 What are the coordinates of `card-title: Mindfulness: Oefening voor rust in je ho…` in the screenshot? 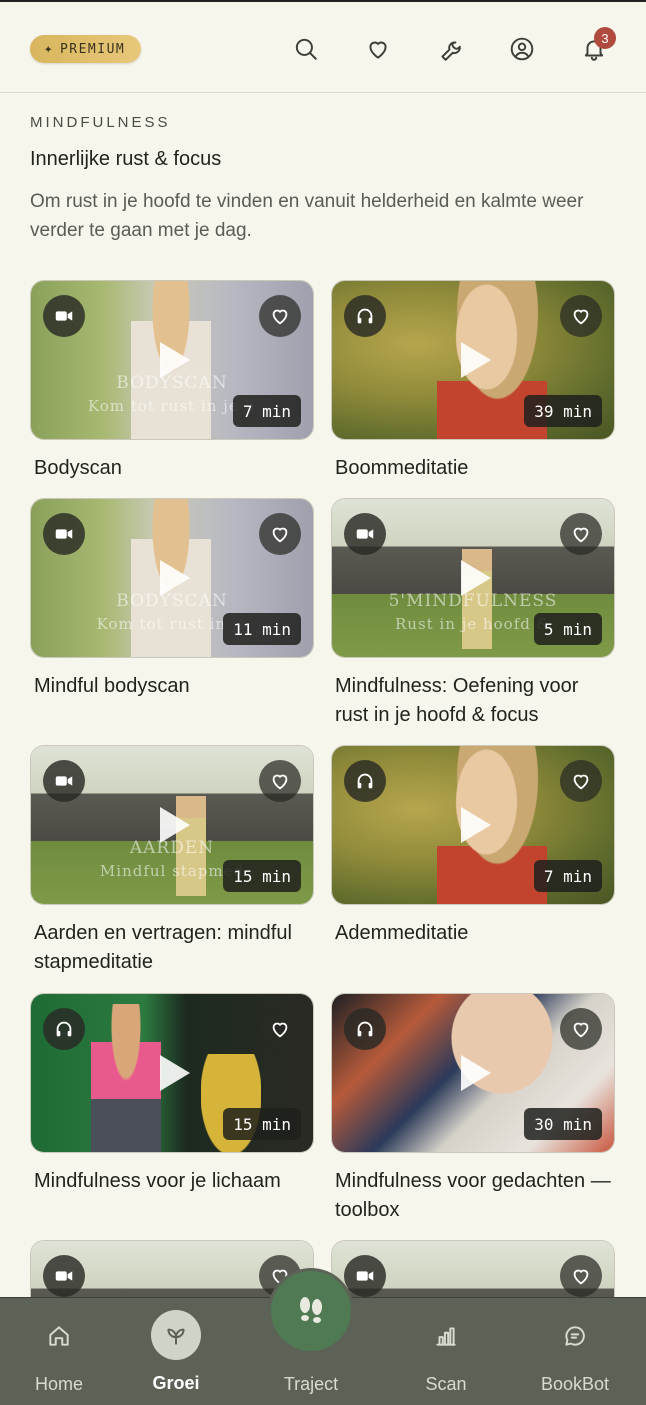 It's located at (475, 701).